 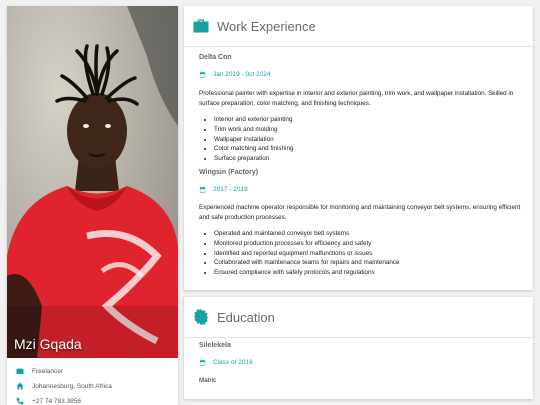 I want to click on list-item: Wallpaper installation, so click(x=369, y=140).